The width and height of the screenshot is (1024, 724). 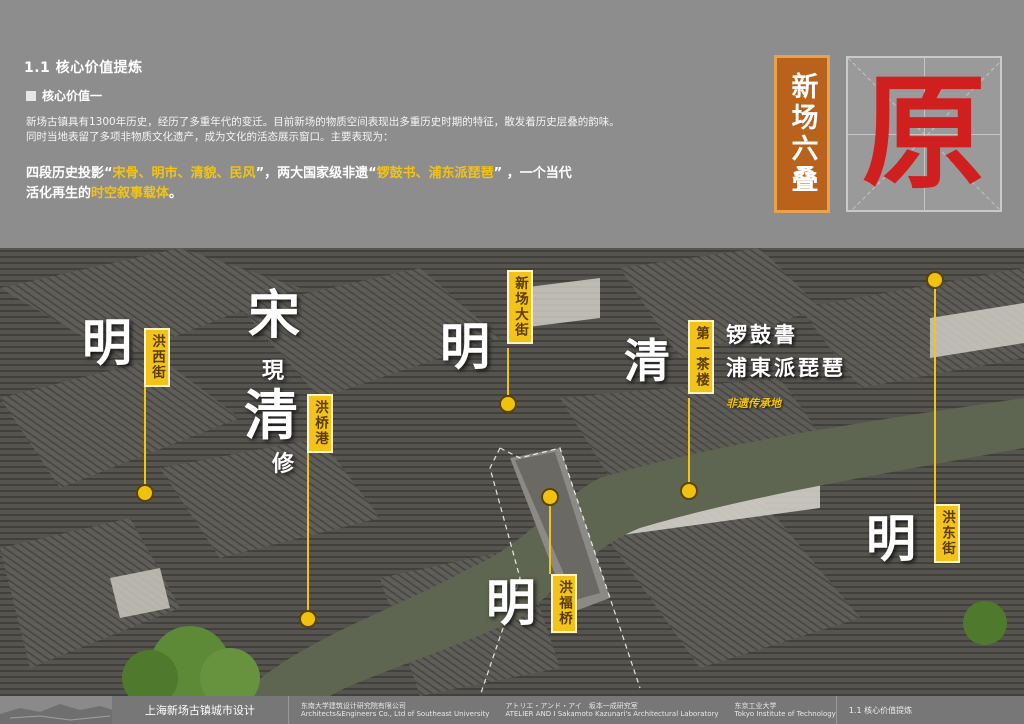 I want to click on highlight-text: 。, so click(x=176, y=193).